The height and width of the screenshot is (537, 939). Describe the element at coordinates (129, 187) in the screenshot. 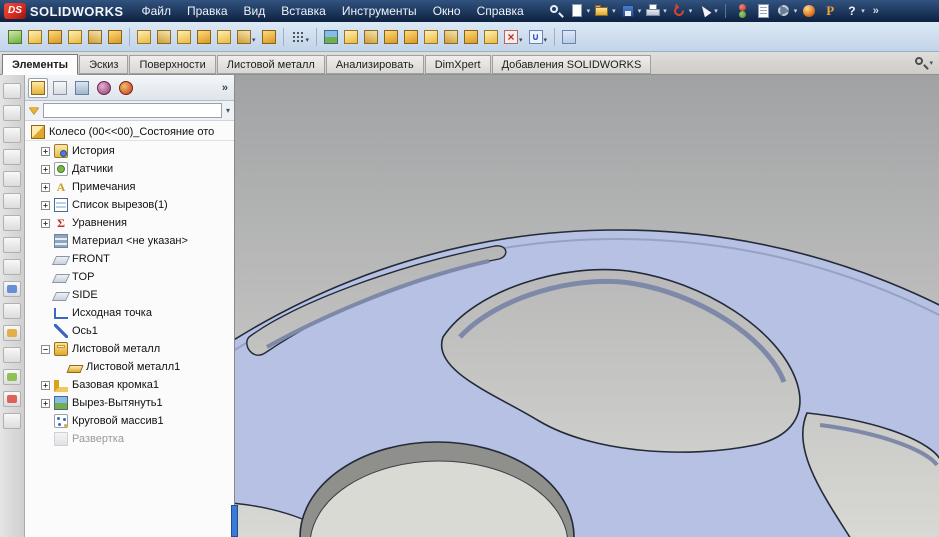

I see `tree-item: + Примечания` at that location.